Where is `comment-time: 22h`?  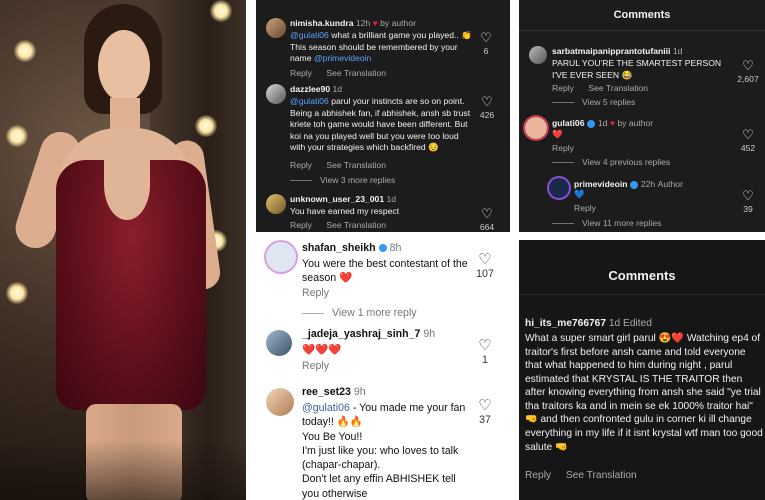 comment-time: 22h is located at coordinates (648, 184).